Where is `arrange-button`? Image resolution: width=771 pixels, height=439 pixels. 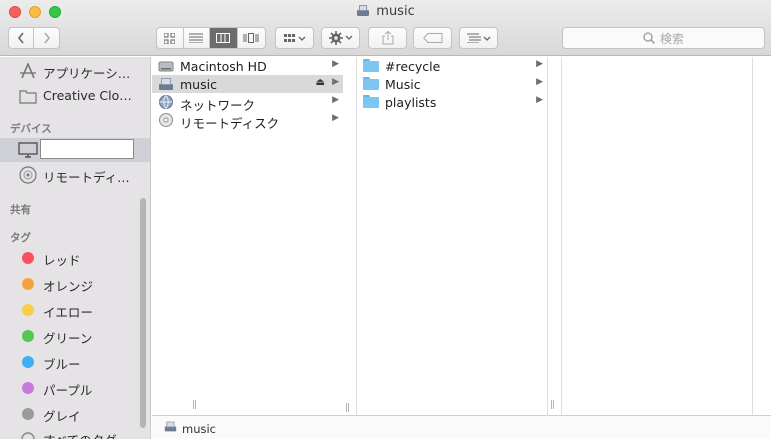
arrange-button is located at coordinates (294, 38).